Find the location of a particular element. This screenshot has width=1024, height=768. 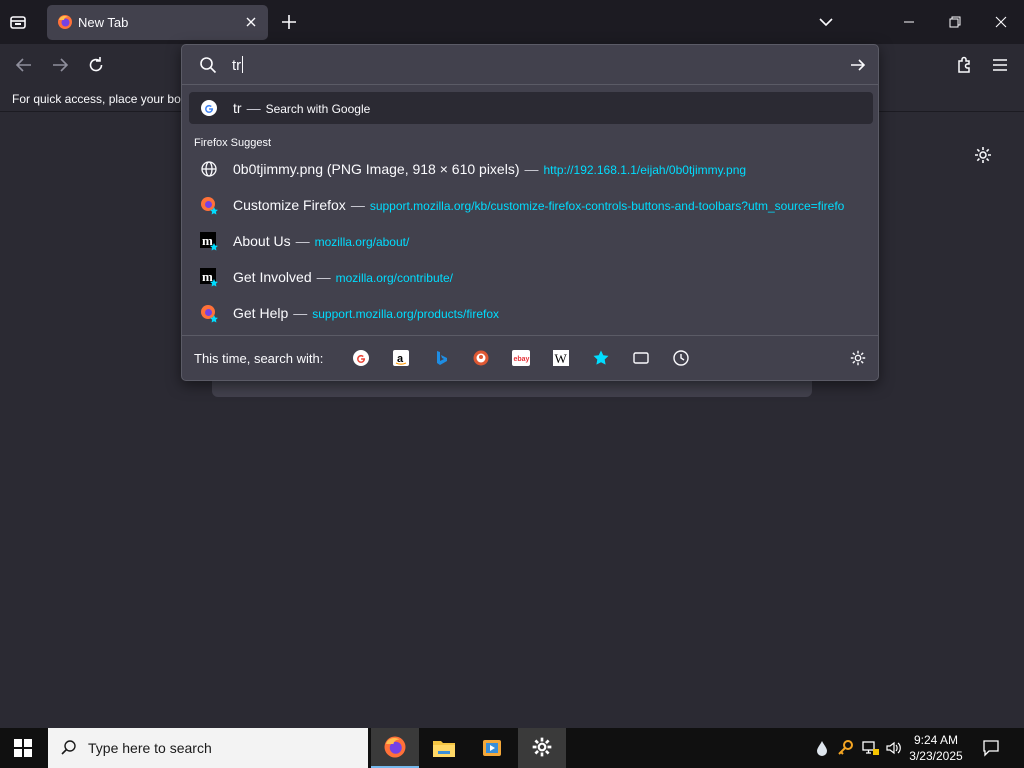

suggestion-url: http://192.168.1.1/eijah/0b0tjimmy.png is located at coordinates (645, 170).